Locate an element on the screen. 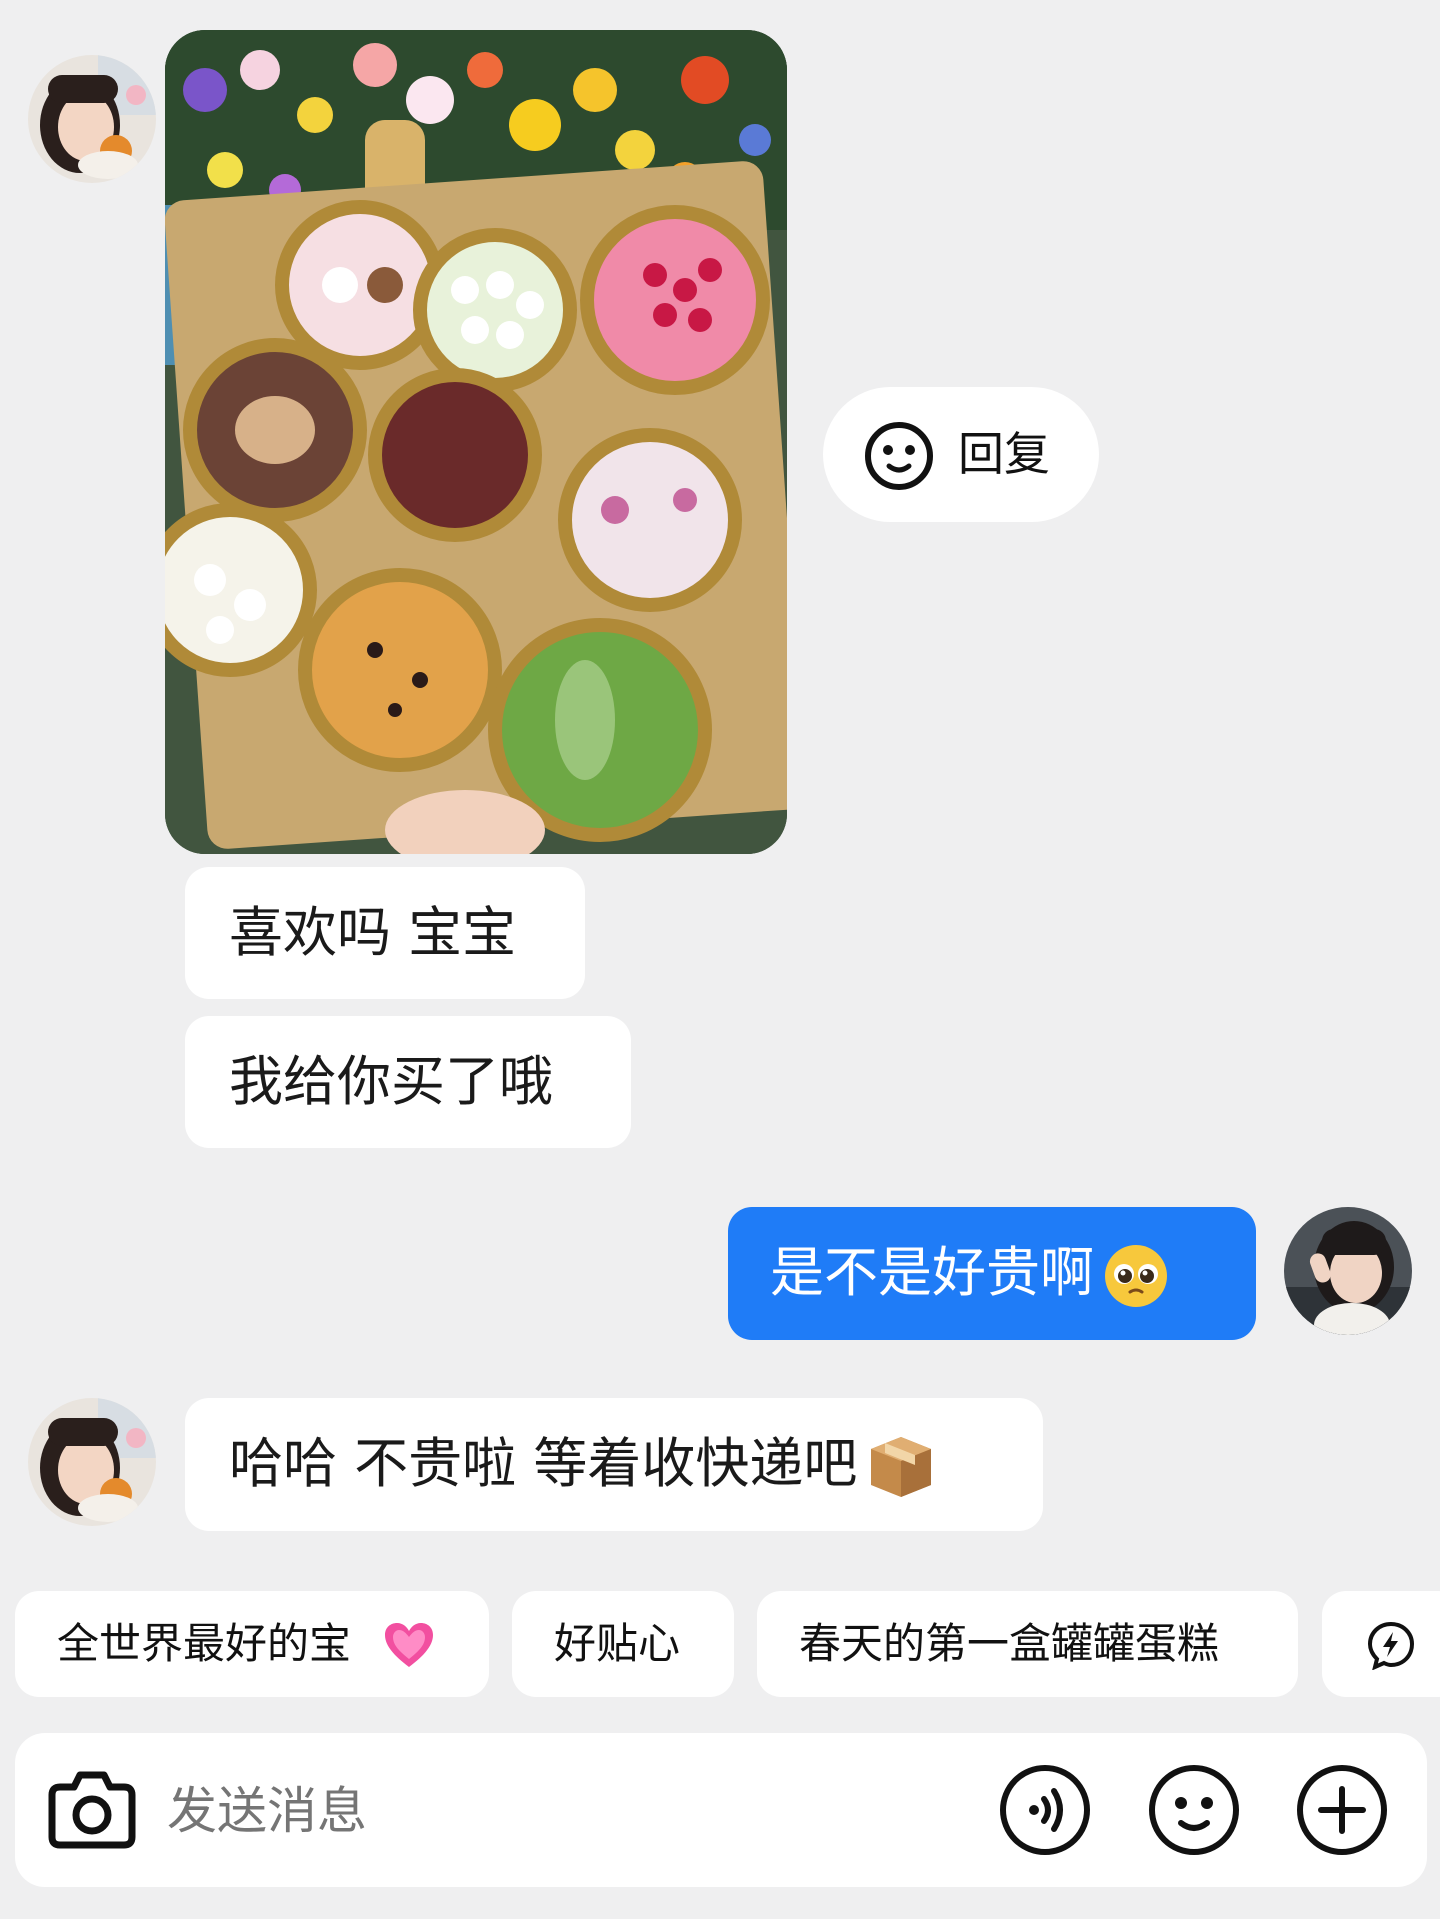  quick-reply-chip: 好贴心 is located at coordinates (623, 1644).